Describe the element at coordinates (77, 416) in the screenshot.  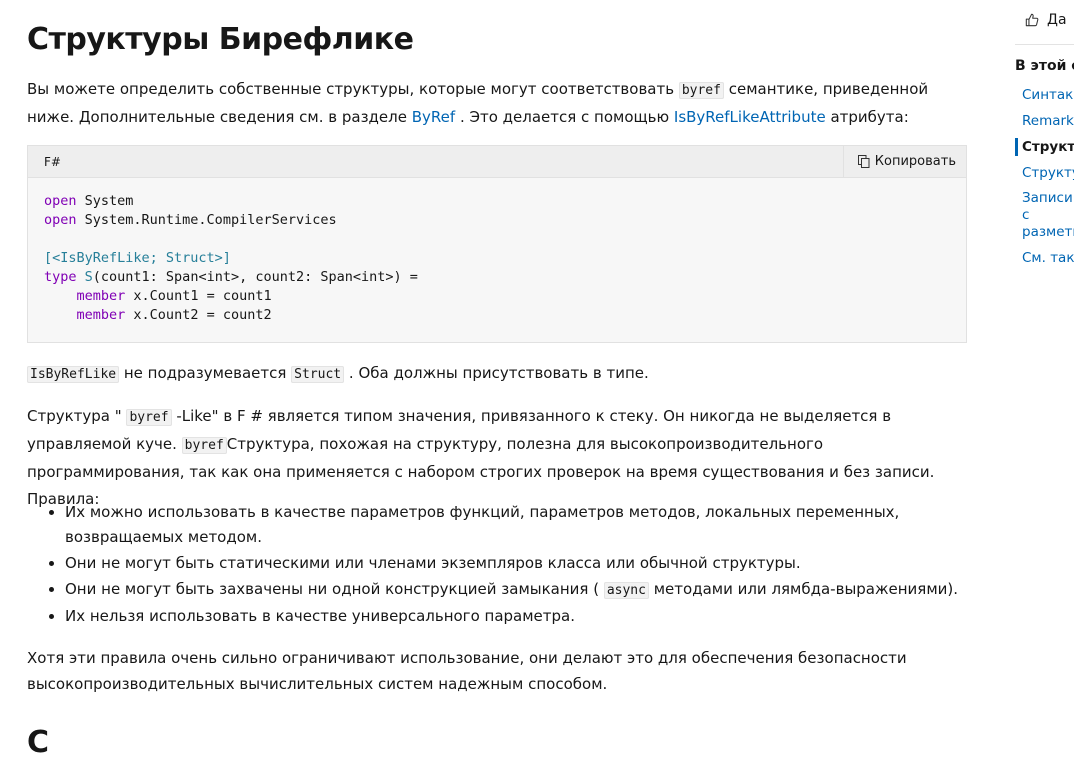
I see `text: Структура "` at that location.